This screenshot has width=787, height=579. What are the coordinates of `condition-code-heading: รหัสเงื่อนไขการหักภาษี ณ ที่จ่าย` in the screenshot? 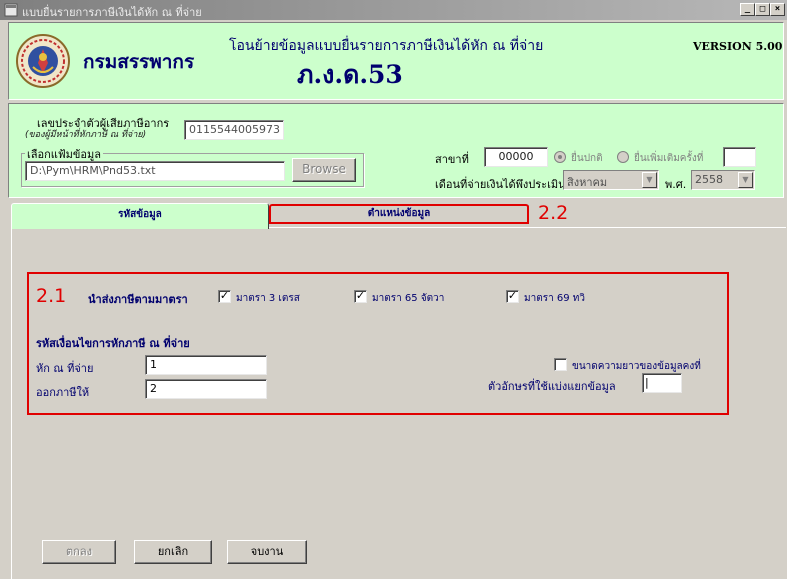 It's located at (113, 343).